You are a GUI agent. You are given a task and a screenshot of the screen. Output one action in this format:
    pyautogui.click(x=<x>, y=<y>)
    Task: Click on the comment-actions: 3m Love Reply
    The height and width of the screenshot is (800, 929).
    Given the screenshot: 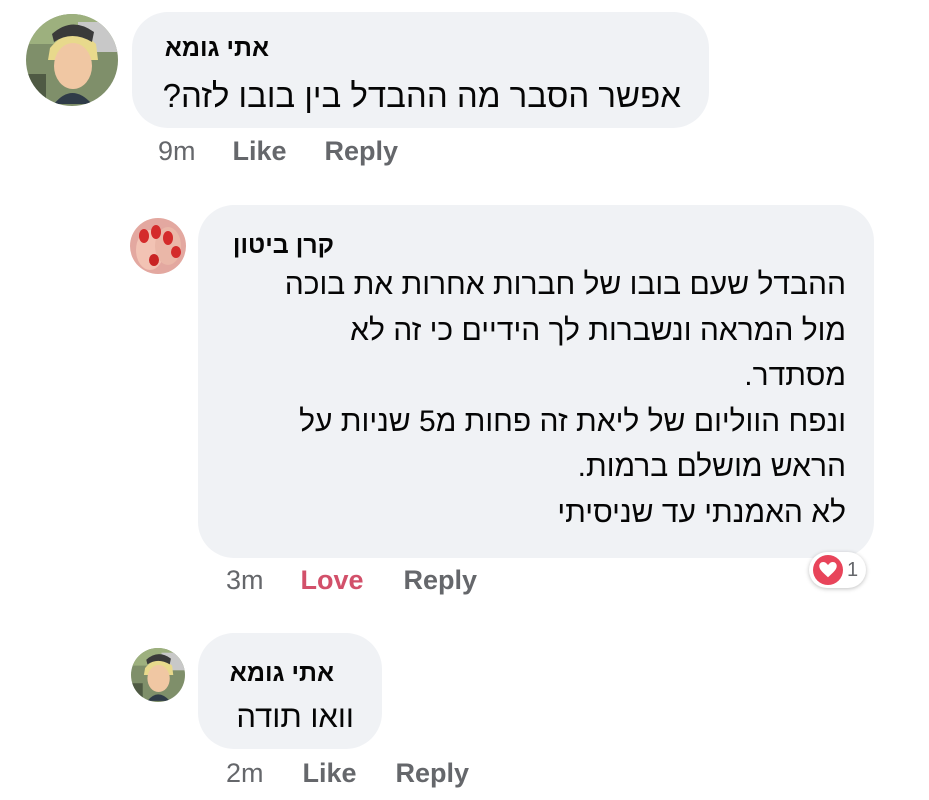 What is the action you would take?
    pyautogui.click(x=351, y=580)
    